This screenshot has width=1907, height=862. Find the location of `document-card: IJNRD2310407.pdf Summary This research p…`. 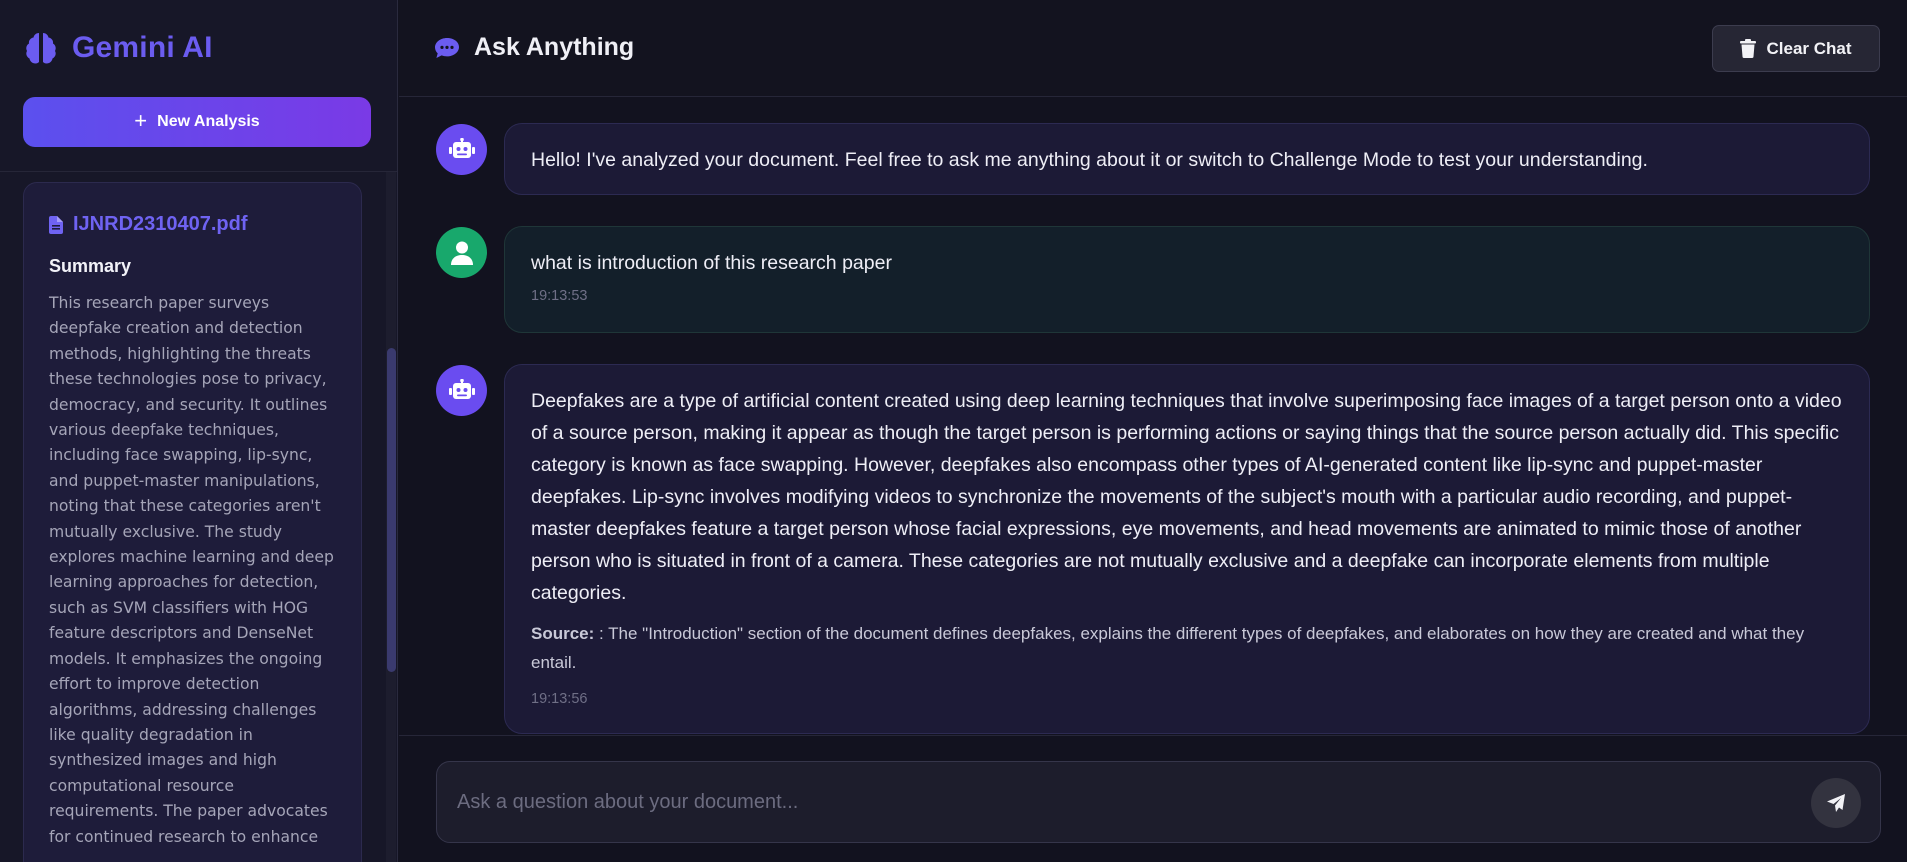

document-card: IJNRD2310407.pdf Summary This research p… is located at coordinates (192, 522).